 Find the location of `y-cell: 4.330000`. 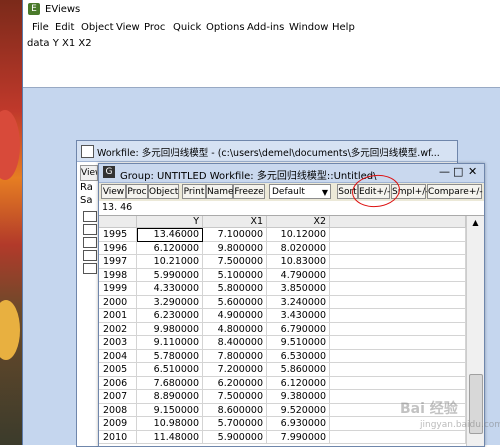

y-cell: 4.330000 is located at coordinates (170, 289).